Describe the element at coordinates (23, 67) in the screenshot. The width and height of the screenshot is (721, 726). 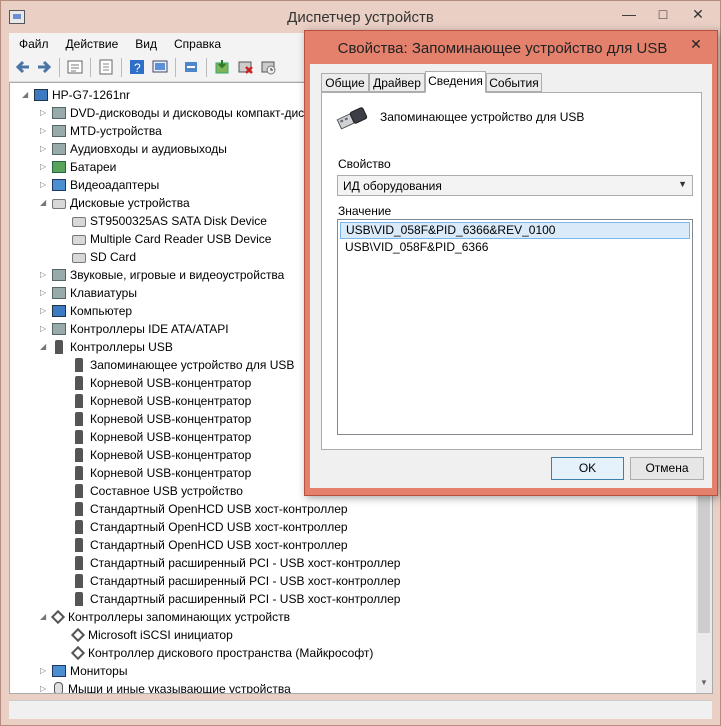
I see `back-icon` at that location.